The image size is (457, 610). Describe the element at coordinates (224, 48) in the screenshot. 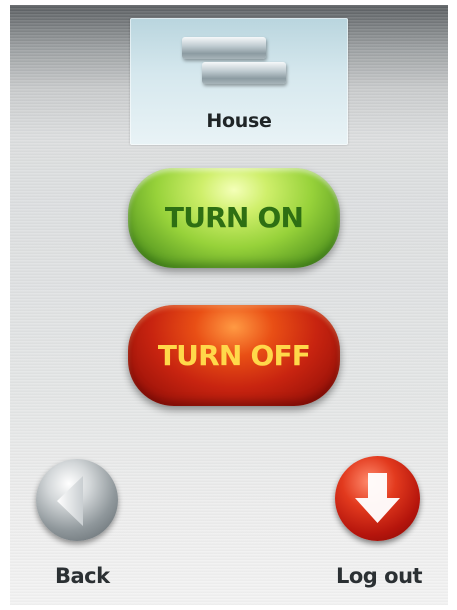

I see `house-icon-slab-back` at that location.